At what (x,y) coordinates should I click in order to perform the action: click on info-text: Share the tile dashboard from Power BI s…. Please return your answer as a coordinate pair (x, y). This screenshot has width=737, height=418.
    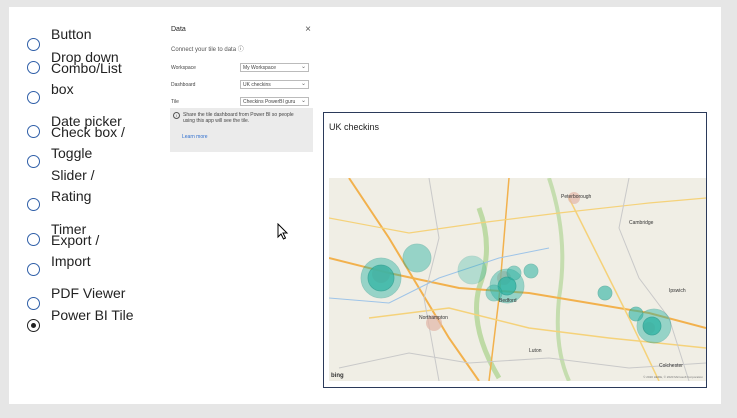
    Looking at the image, I should click on (238, 118).